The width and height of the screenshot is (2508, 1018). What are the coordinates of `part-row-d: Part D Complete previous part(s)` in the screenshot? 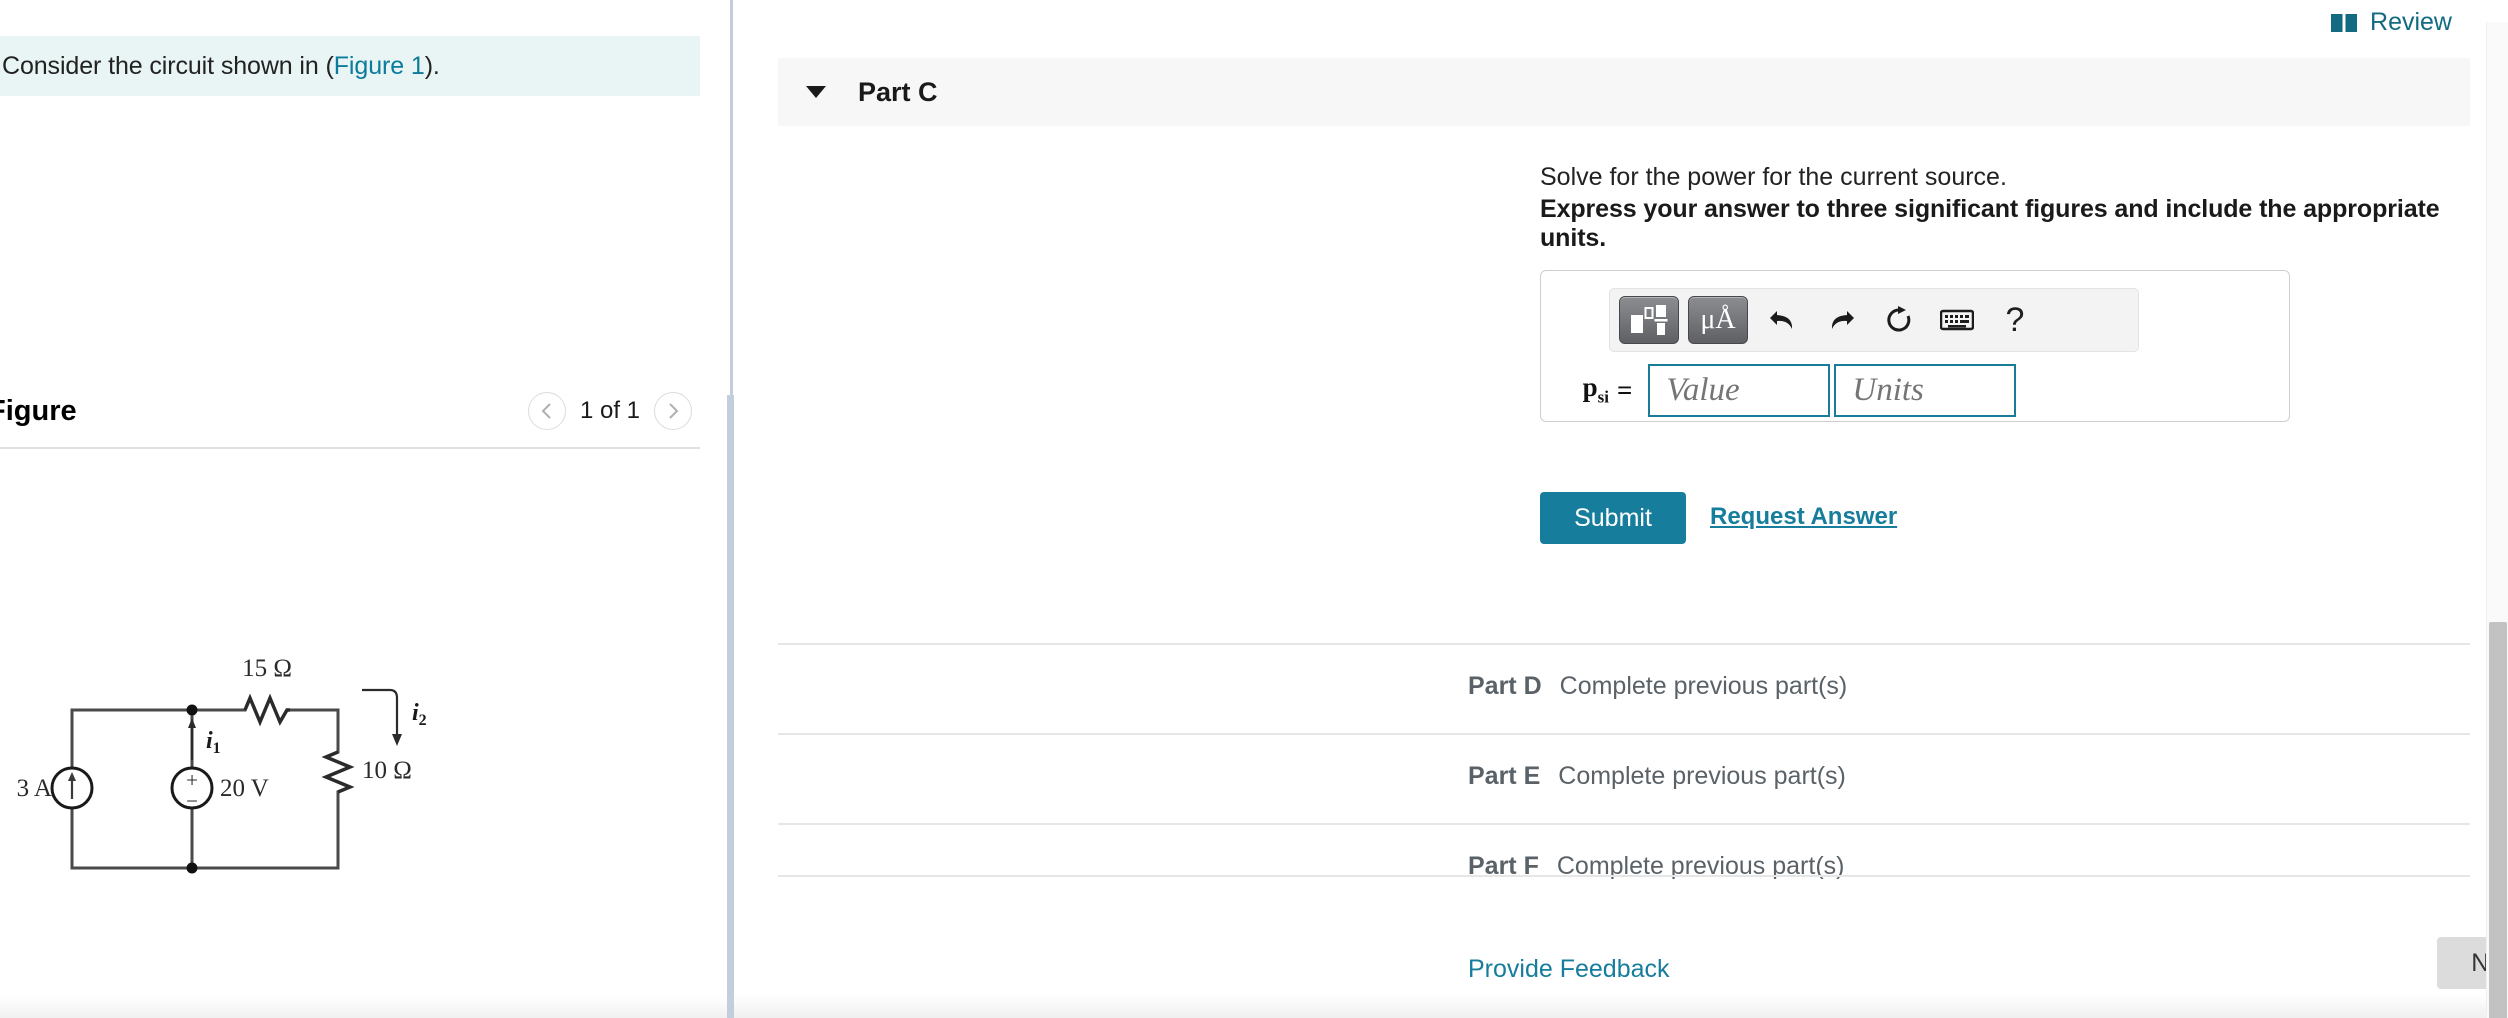 It's located at (1624, 685).